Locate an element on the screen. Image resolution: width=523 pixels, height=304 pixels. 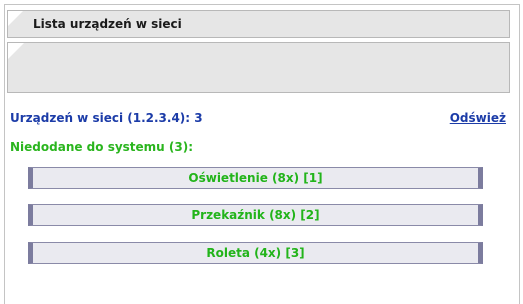
unadded-devices-heading: Niedodane do systemu (3): is located at coordinates (102, 147).